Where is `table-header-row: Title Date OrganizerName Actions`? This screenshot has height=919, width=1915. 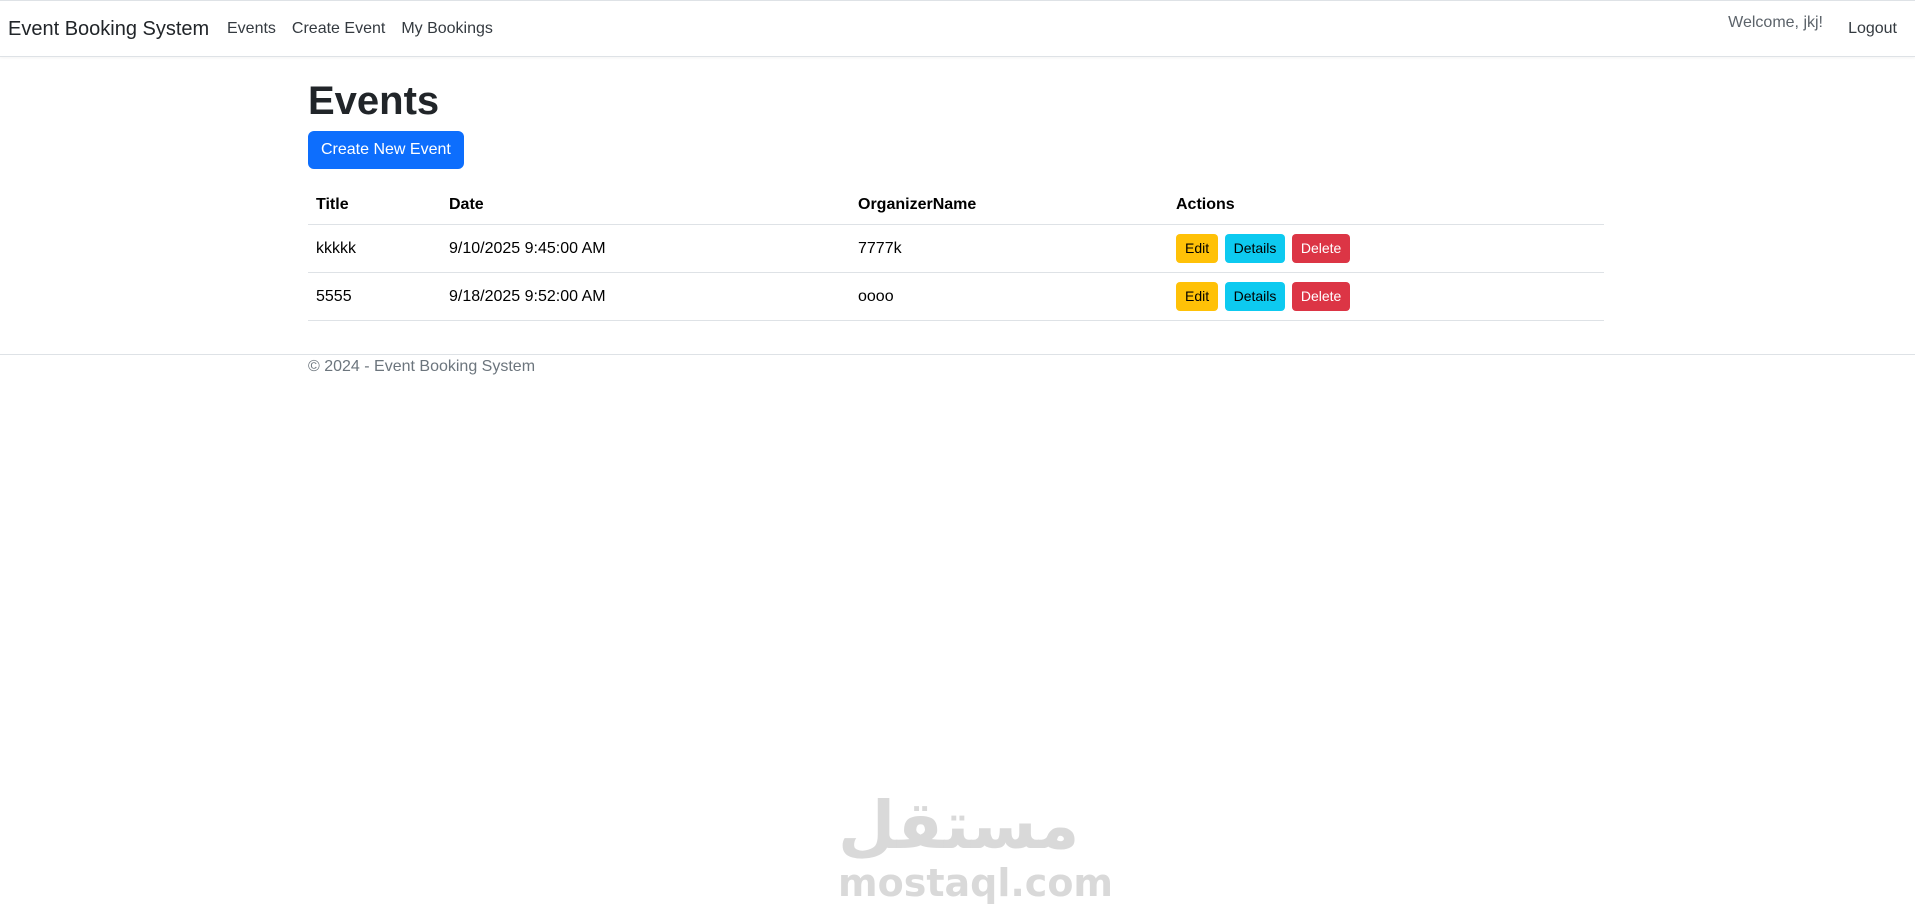 table-header-row: Title Date OrganizerName Actions is located at coordinates (956, 206).